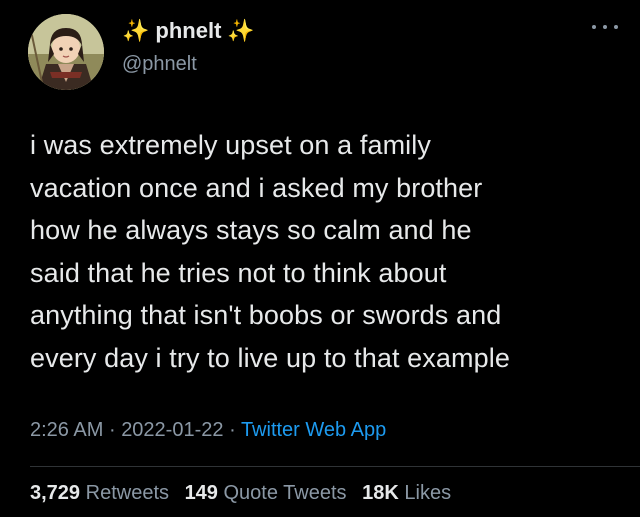 The width and height of the screenshot is (640, 517). Describe the element at coordinates (172, 430) in the screenshot. I see `tweet-date: 2022-01-22` at that location.